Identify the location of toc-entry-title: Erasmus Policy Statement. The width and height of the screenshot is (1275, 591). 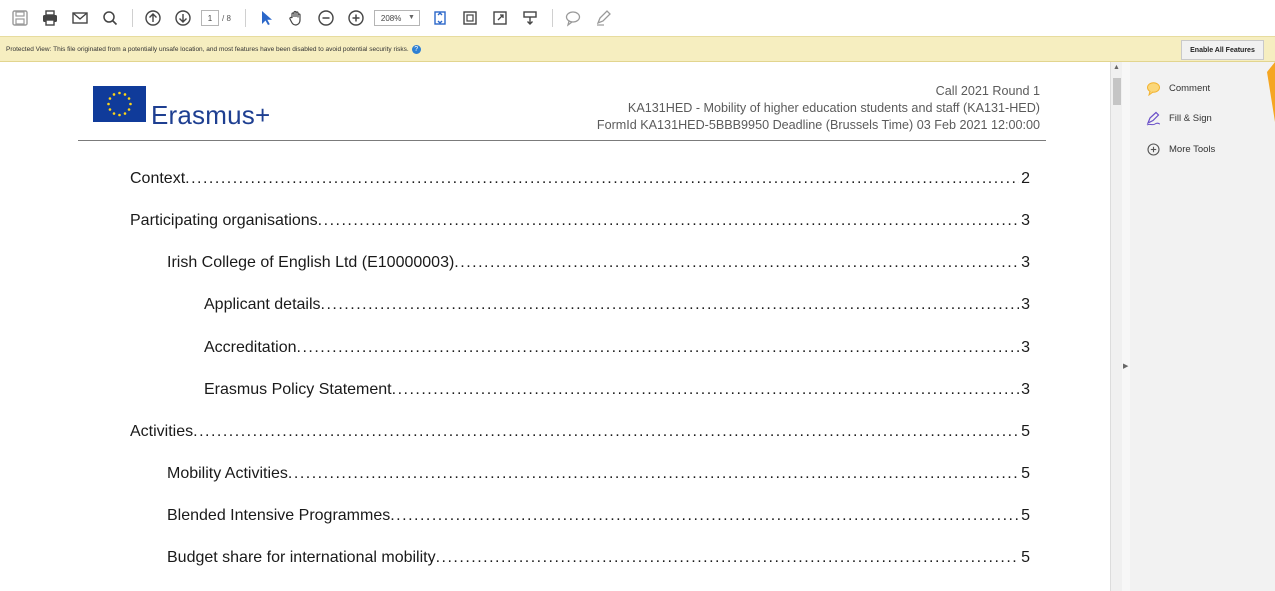
(298, 389).